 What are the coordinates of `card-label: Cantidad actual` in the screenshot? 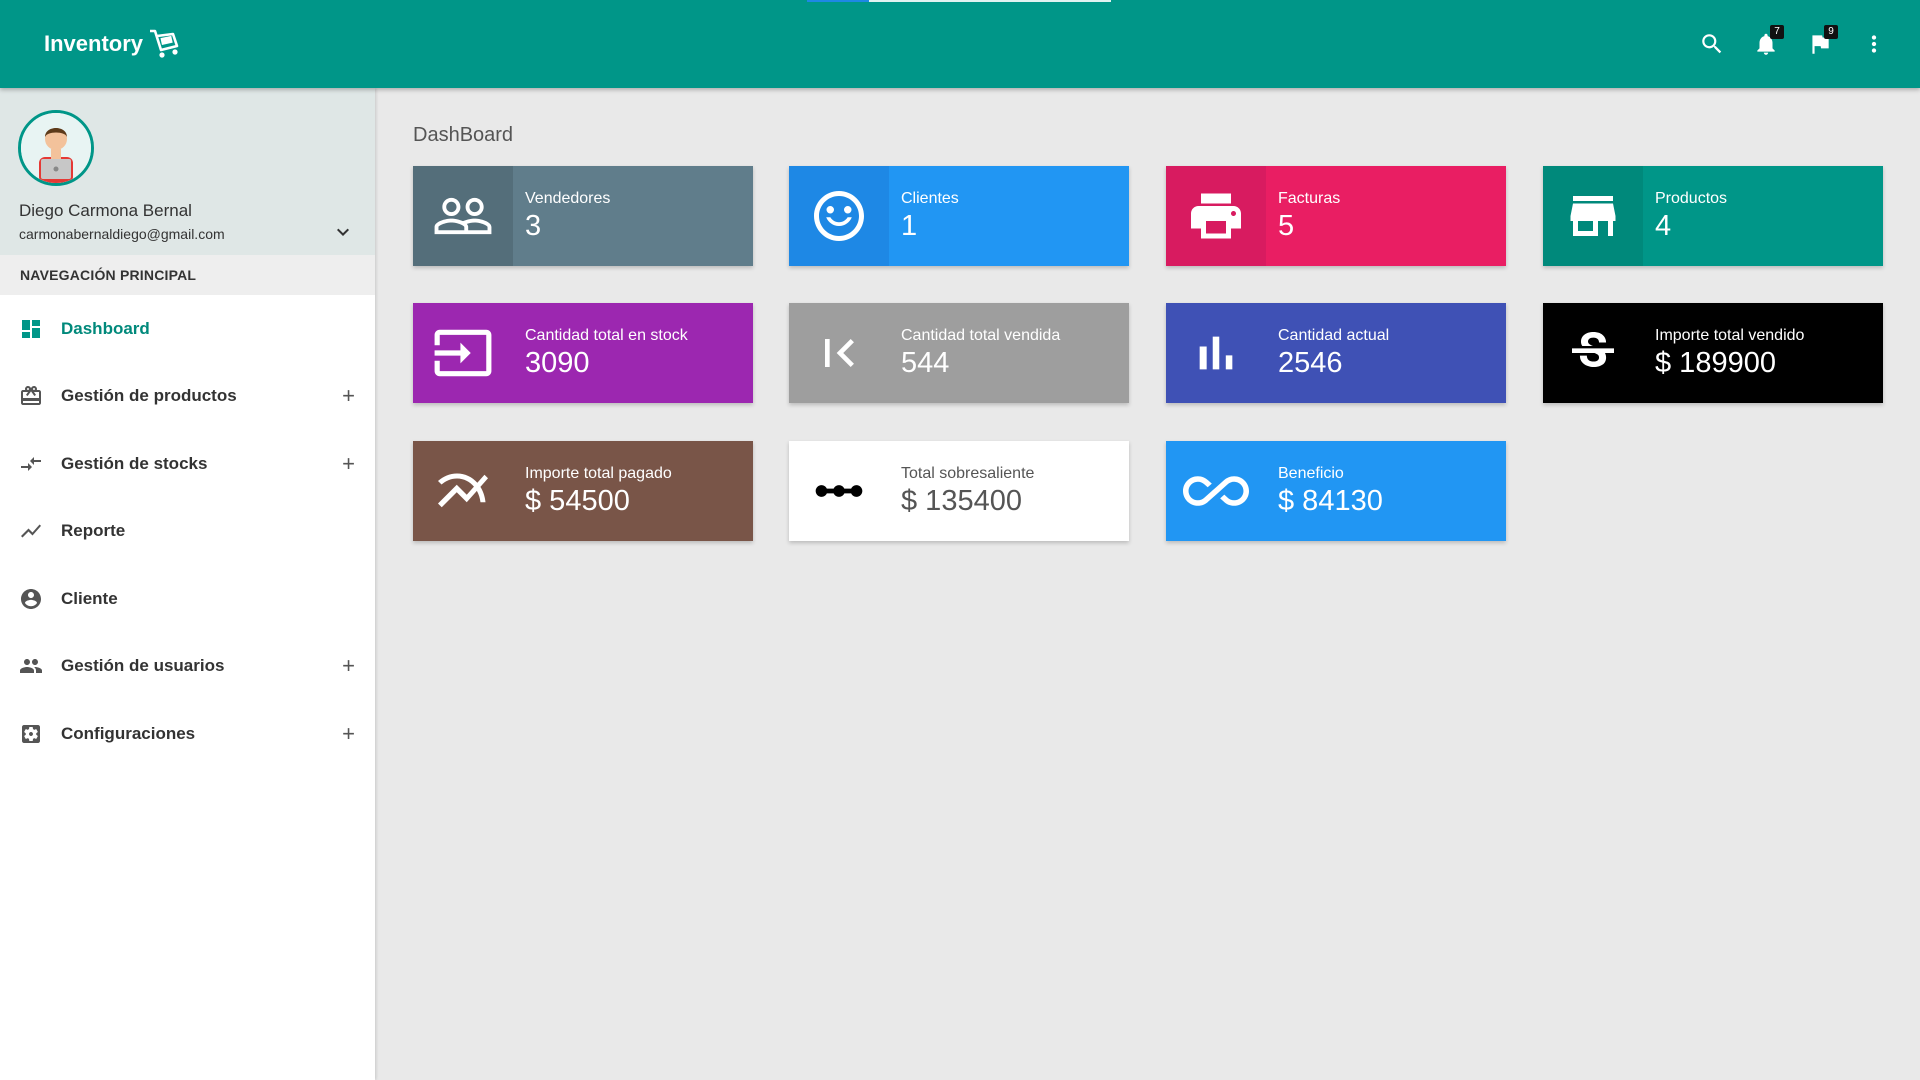 It's located at (1334, 335).